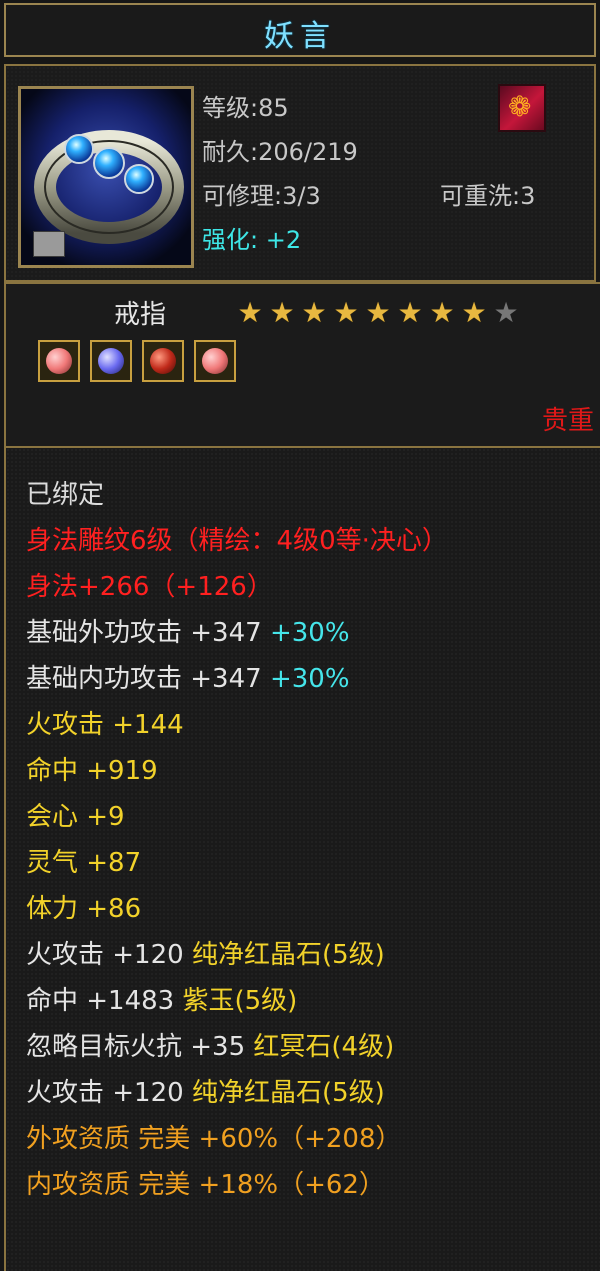  Describe the element at coordinates (309, 679) in the screenshot. I see `base-int-atk-pct: +30%` at that location.